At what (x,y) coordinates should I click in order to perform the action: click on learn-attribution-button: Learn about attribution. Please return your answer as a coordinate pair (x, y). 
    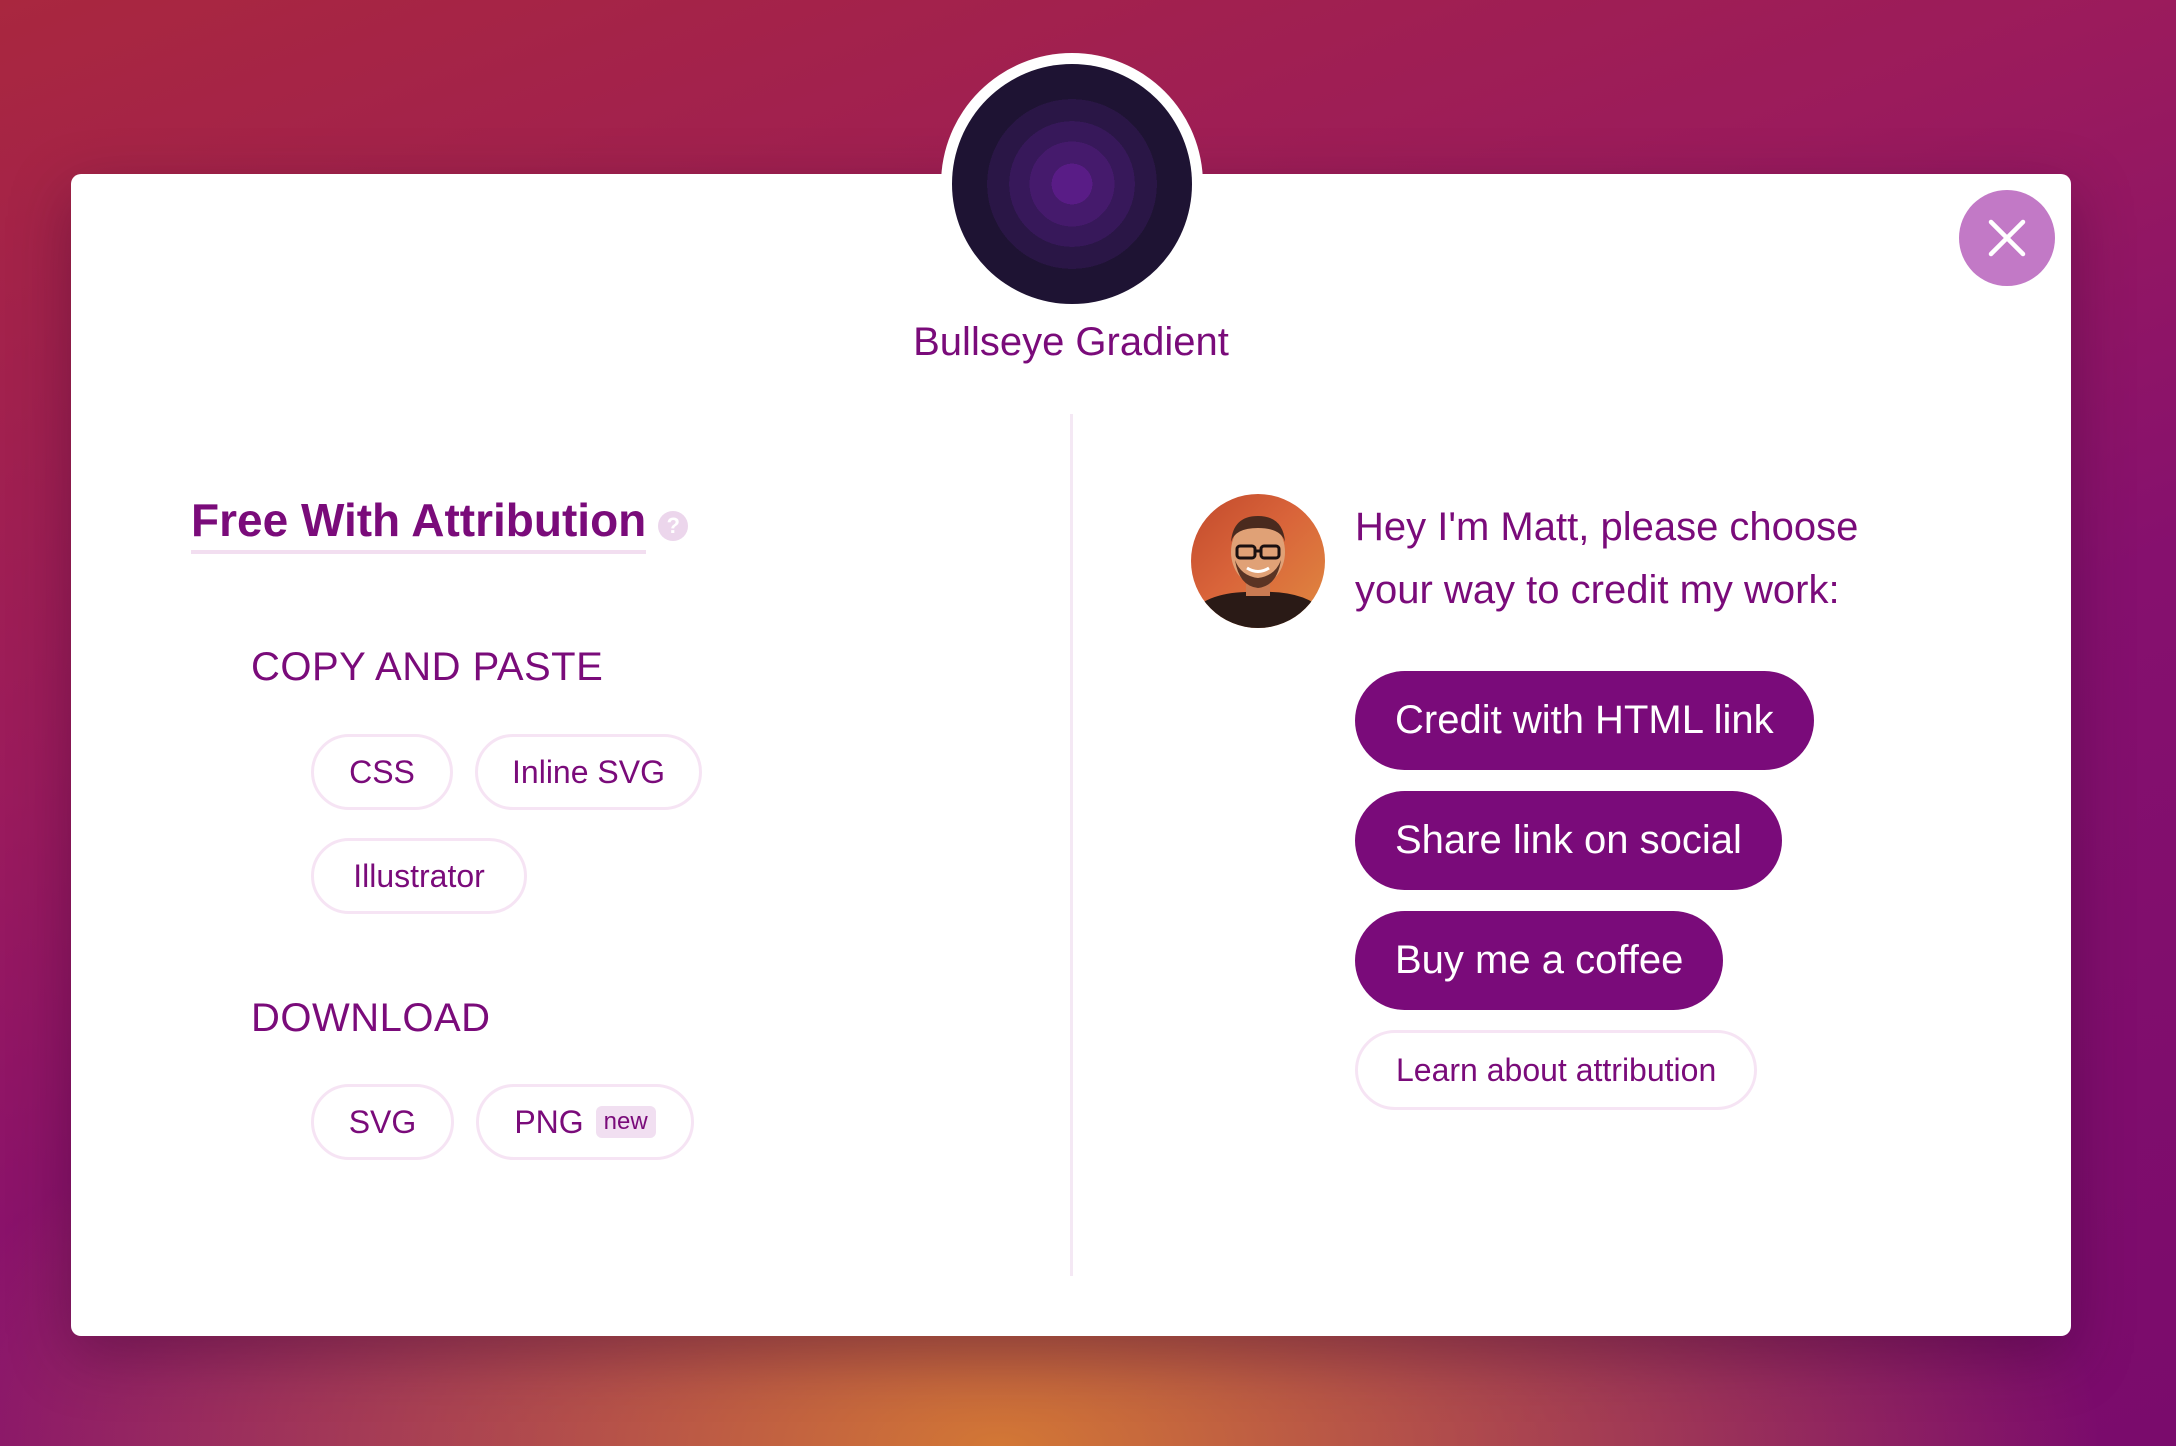
    Looking at the image, I should click on (1556, 1070).